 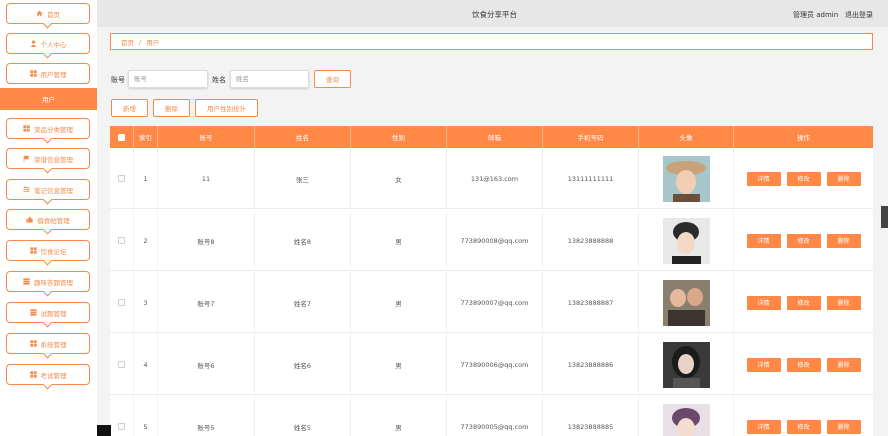 What do you see at coordinates (53, 44) in the screenshot?
I see `sidebar-item-label: 个人中心` at bounding box center [53, 44].